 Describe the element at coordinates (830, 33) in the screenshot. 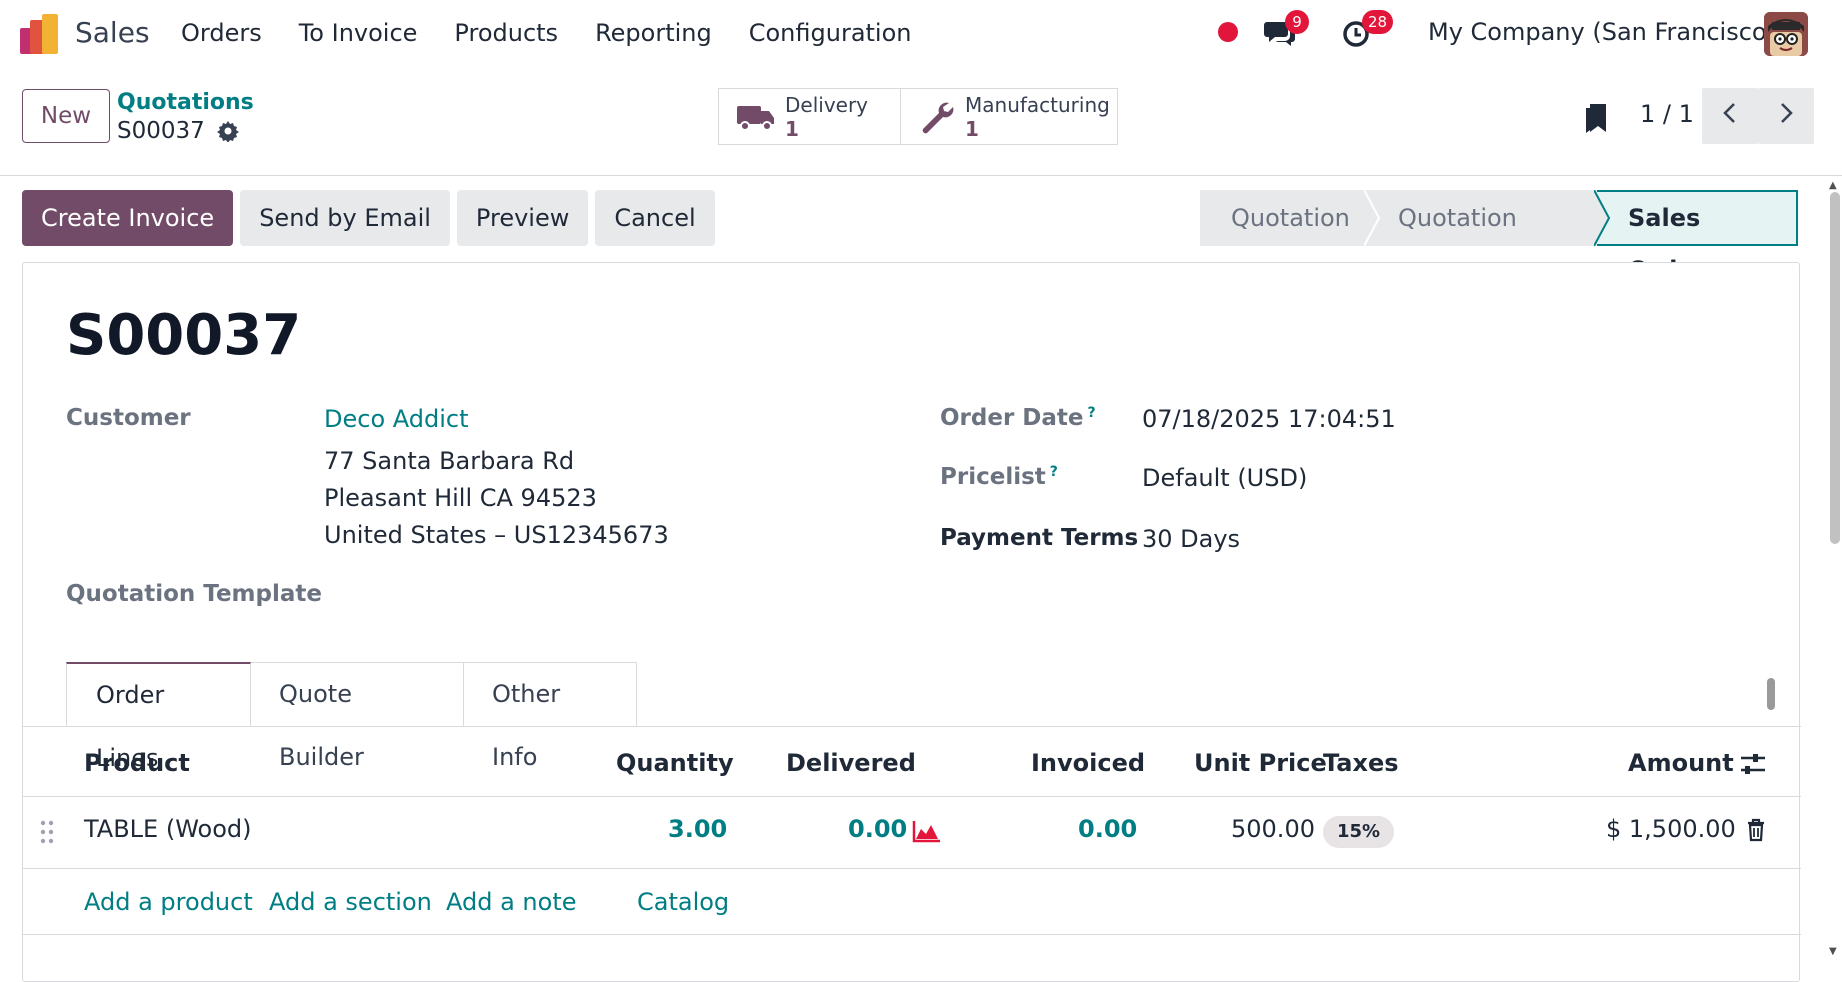

I see `menu-configuration: Configuration` at that location.